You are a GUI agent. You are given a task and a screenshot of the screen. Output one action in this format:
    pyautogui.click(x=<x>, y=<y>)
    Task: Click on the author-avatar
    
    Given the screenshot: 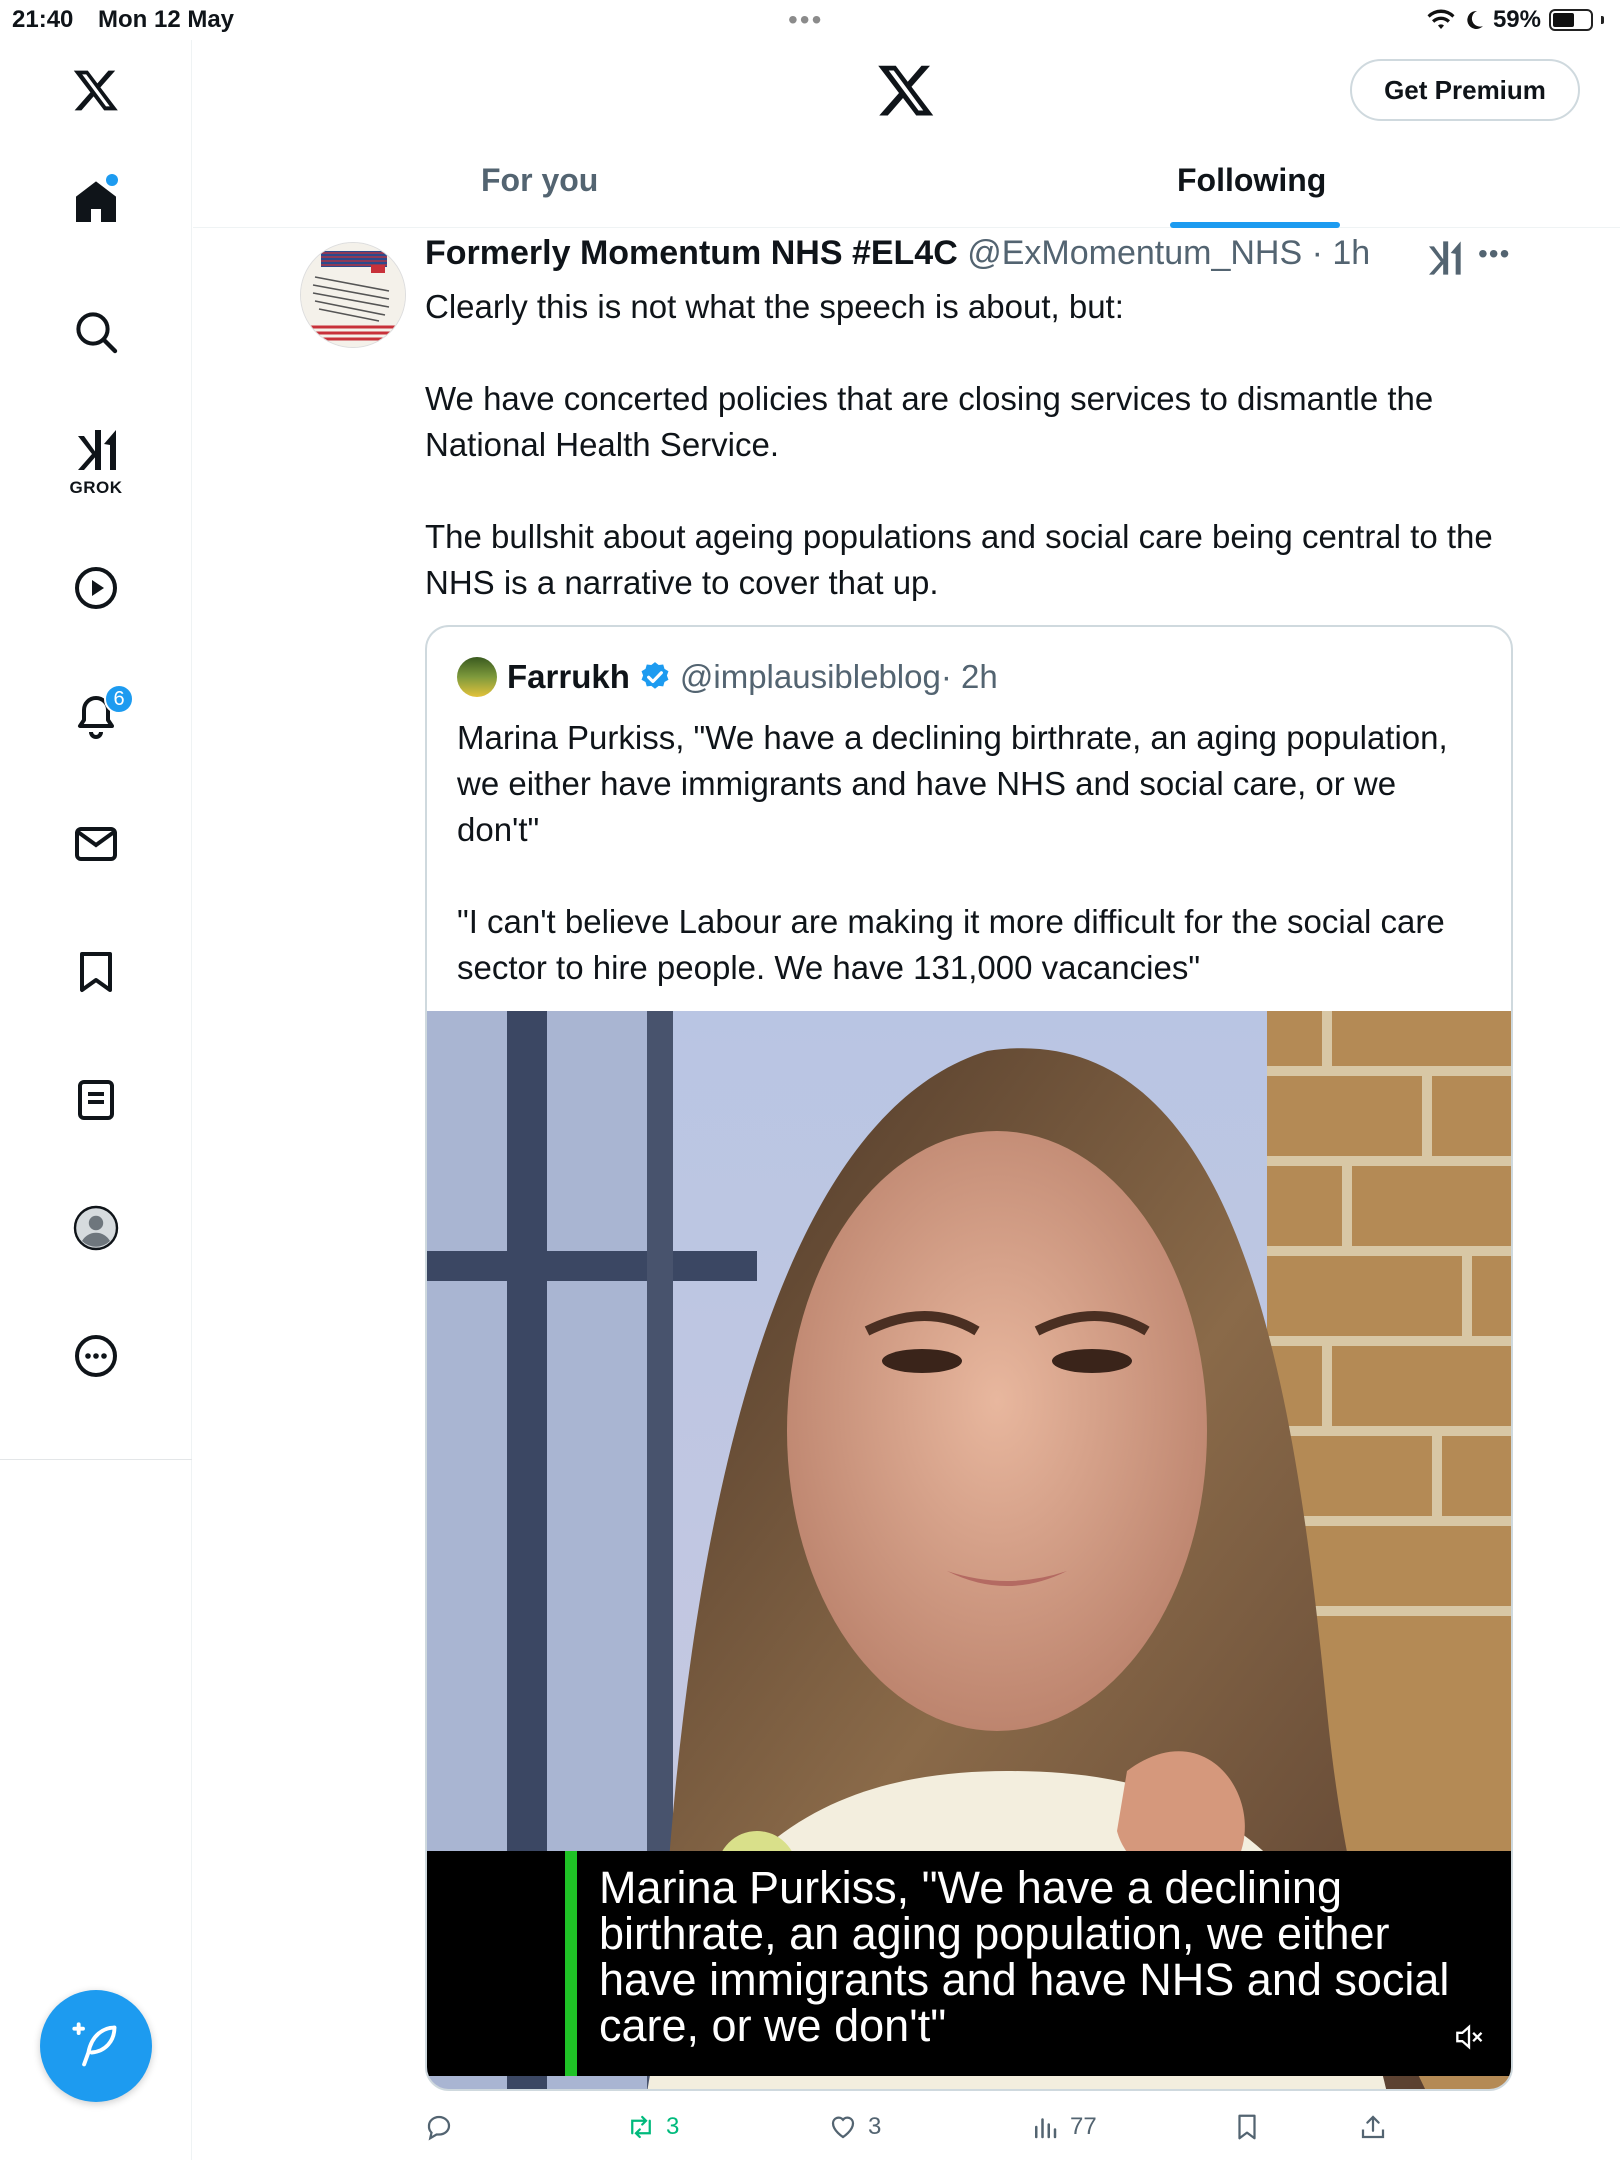 What is the action you would take?
    pyautogui.click(x=353, y=295)
    